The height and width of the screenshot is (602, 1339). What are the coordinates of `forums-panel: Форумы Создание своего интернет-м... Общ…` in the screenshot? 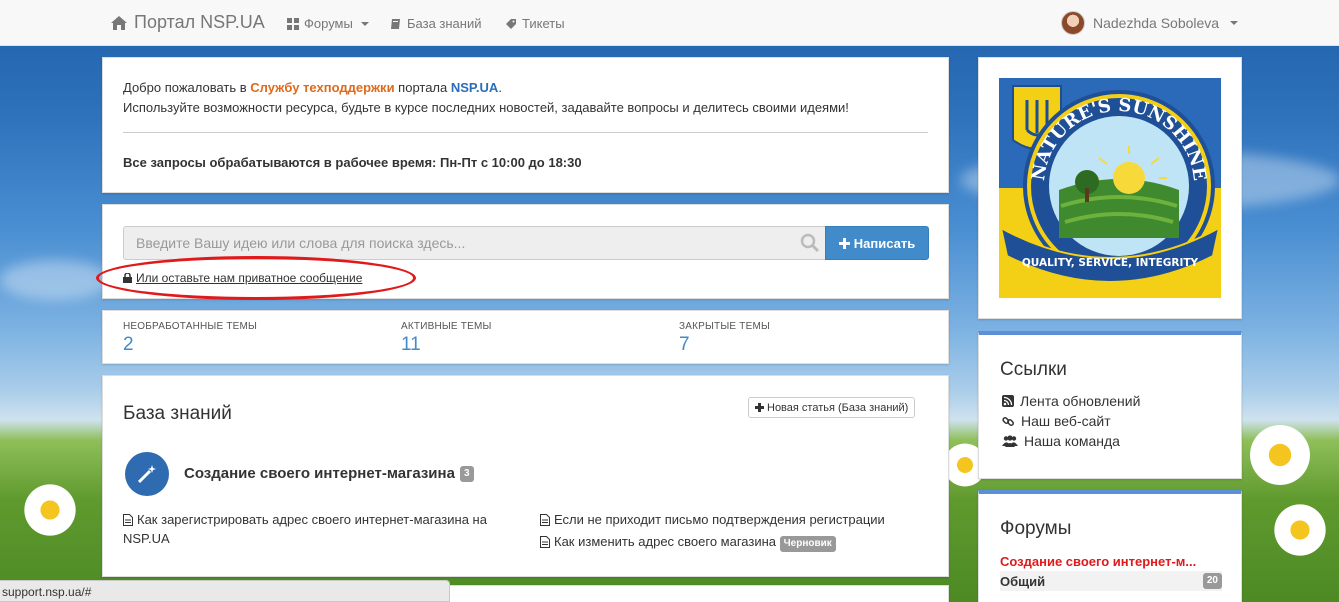 It's located at (1110, 546).